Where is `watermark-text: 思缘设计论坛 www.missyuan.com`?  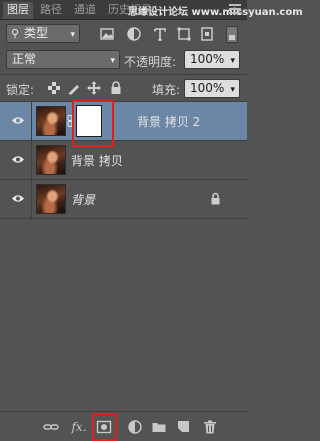
watermark-text: 思缘设计论坛 www.missyuan.com is located at coordinates (215, 12).